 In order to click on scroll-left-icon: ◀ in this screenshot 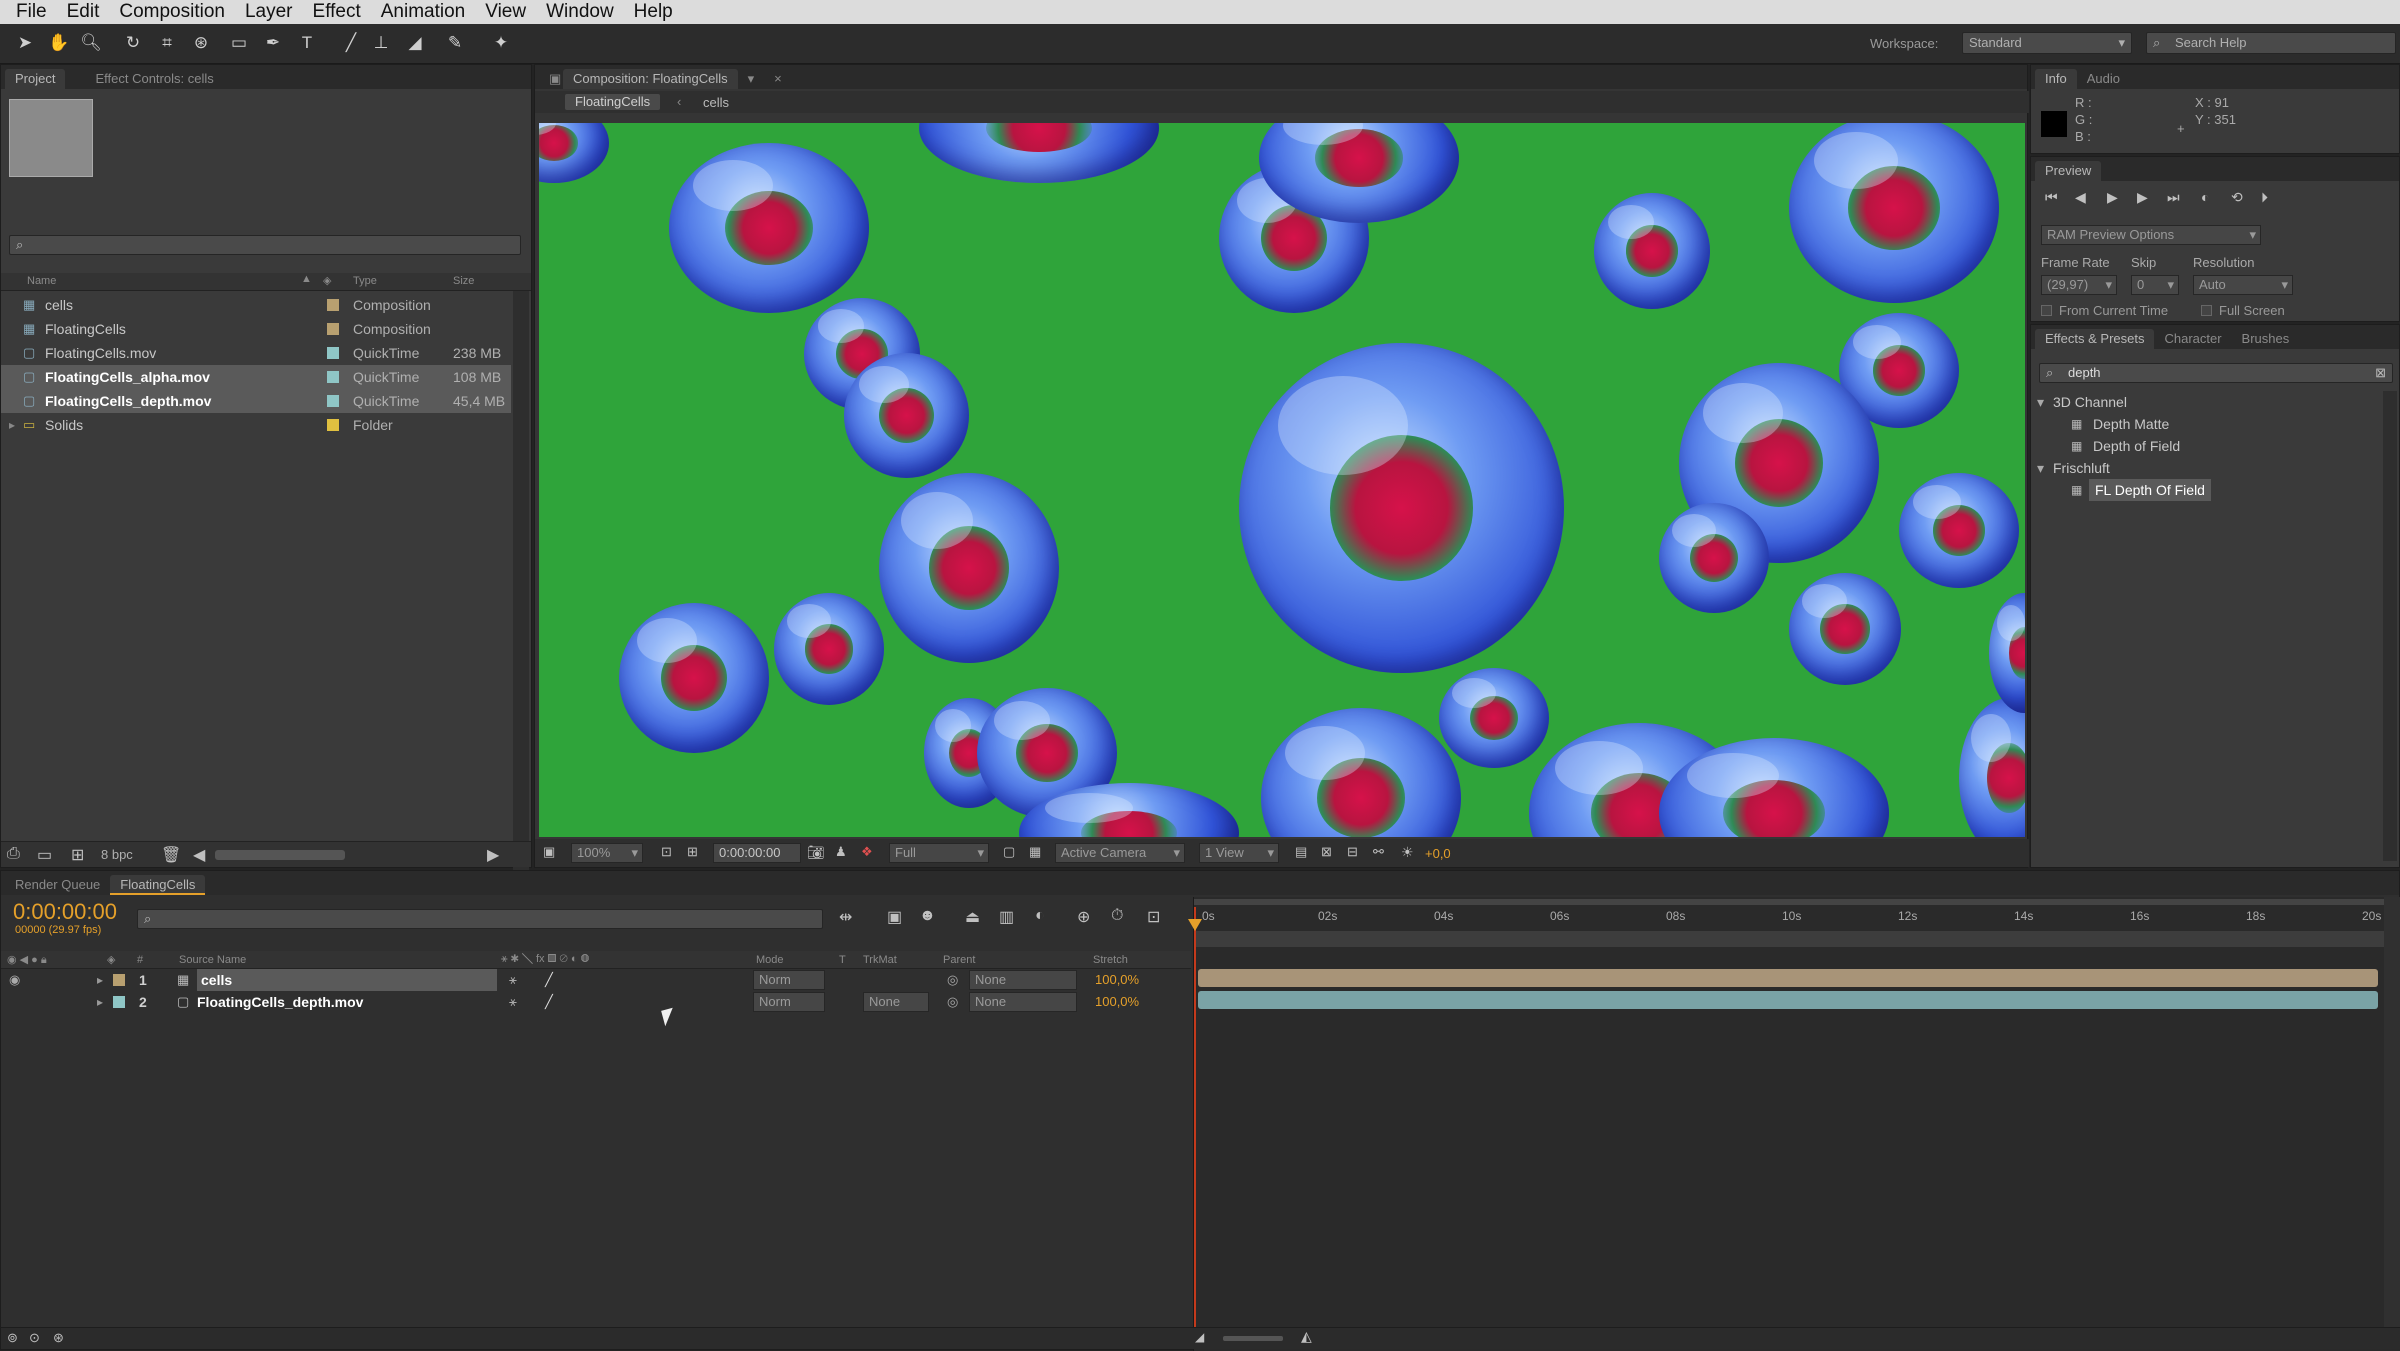, I will do `click(199, 855)`.